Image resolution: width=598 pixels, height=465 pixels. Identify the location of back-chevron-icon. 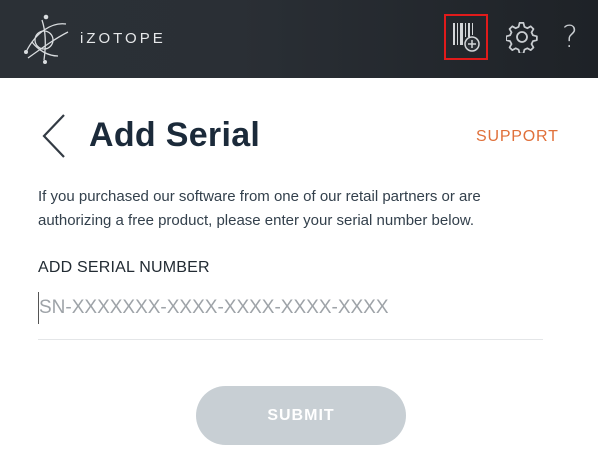
(54, 136).